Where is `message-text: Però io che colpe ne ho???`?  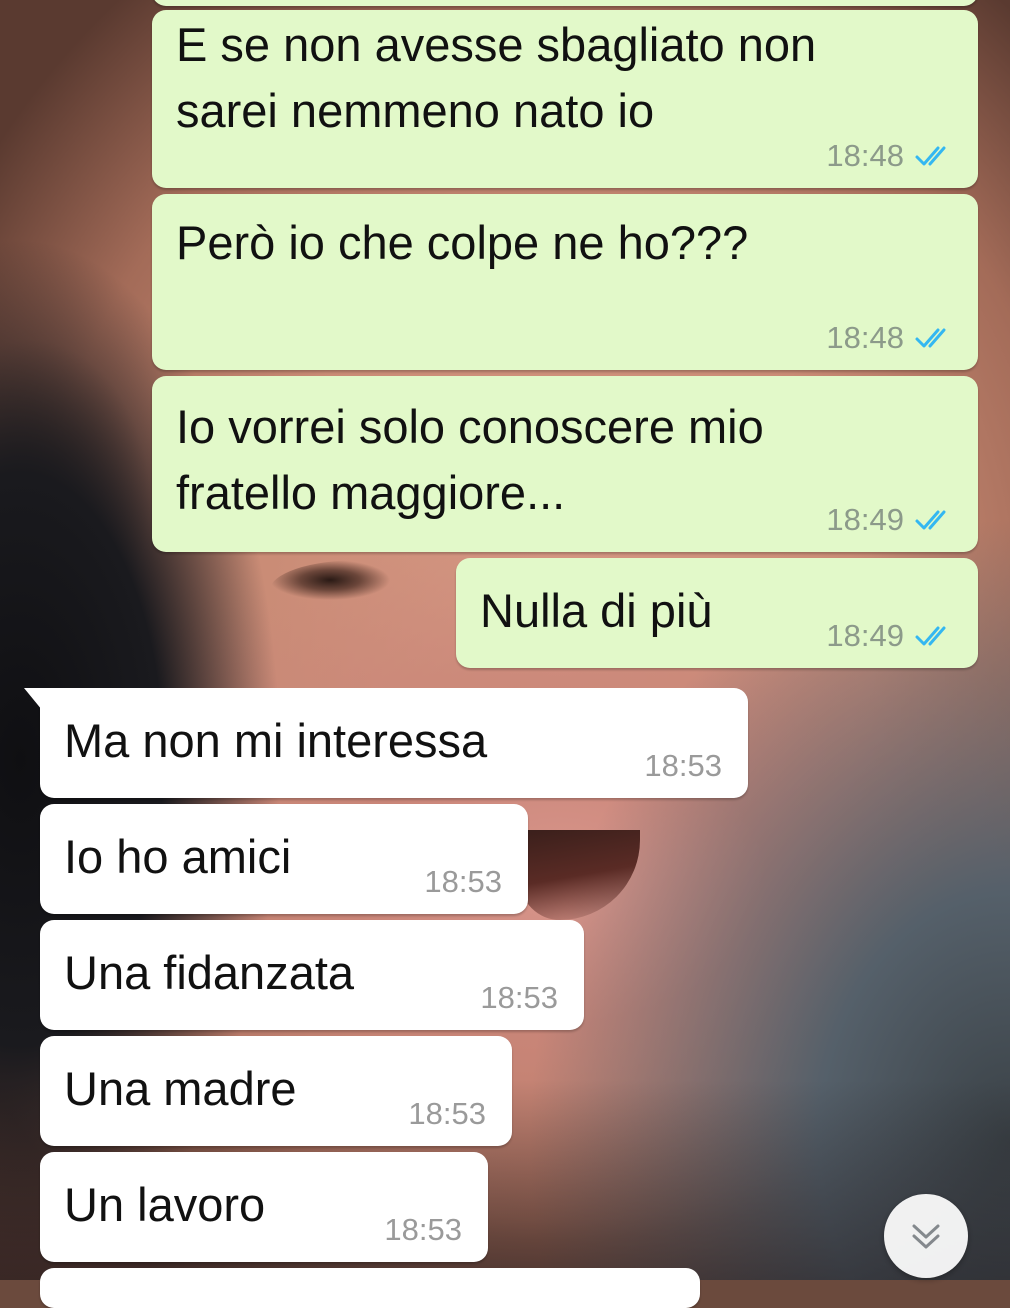
message-text: Però io che colpe ne ho??? is located at coordinates (462, 242).